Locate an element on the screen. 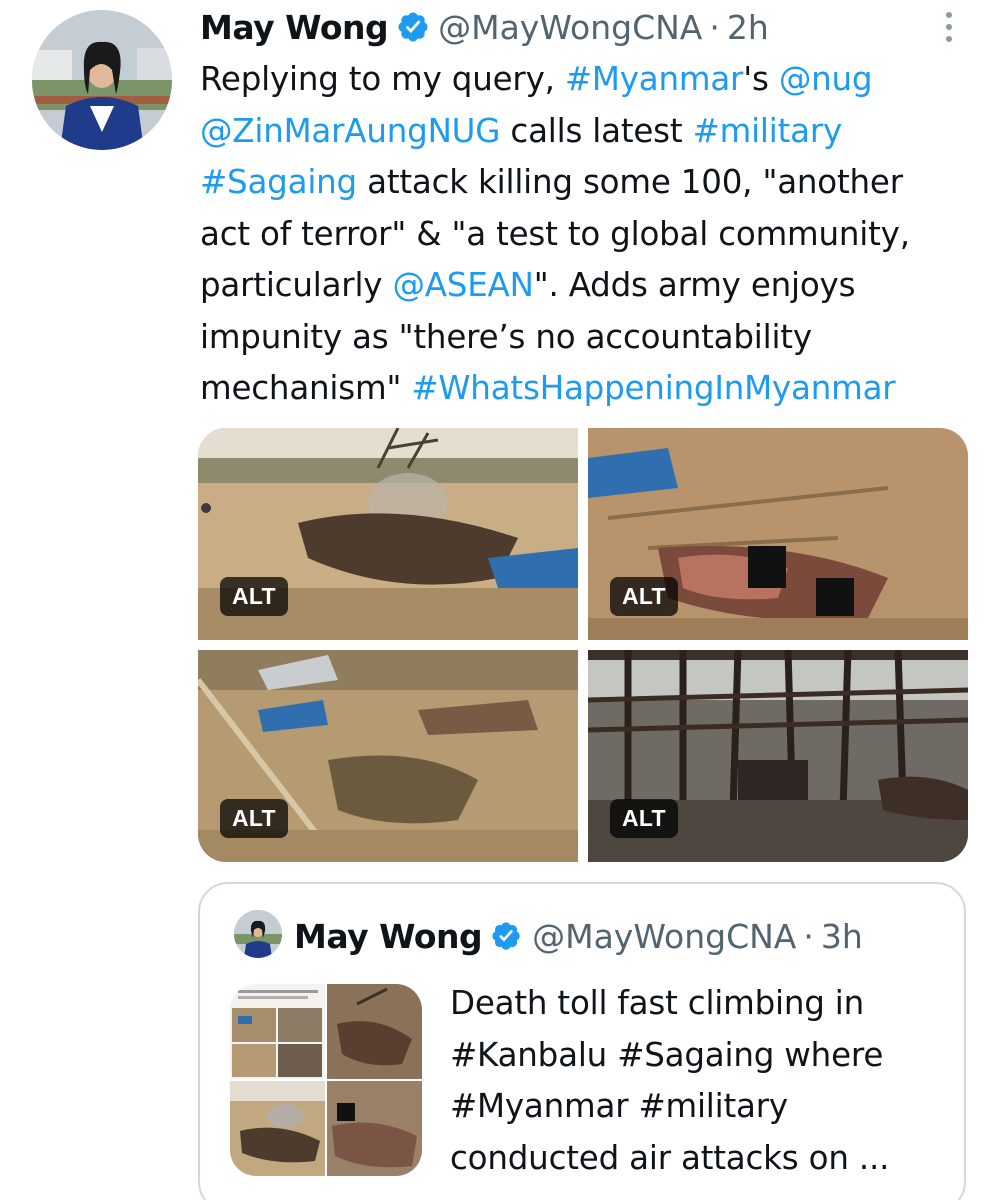 Image resolution: width=998 pixels, height=1200 pixels. media-photo-3: ALT is located at coordinates (388, 756).